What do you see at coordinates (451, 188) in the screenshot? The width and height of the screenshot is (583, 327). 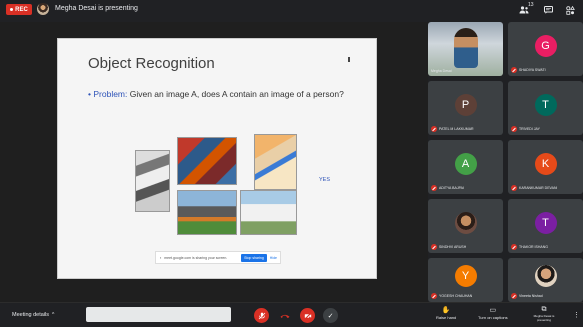 I see `participant-name: ADITYA BAJPAI` at bounding box center [451, 188].